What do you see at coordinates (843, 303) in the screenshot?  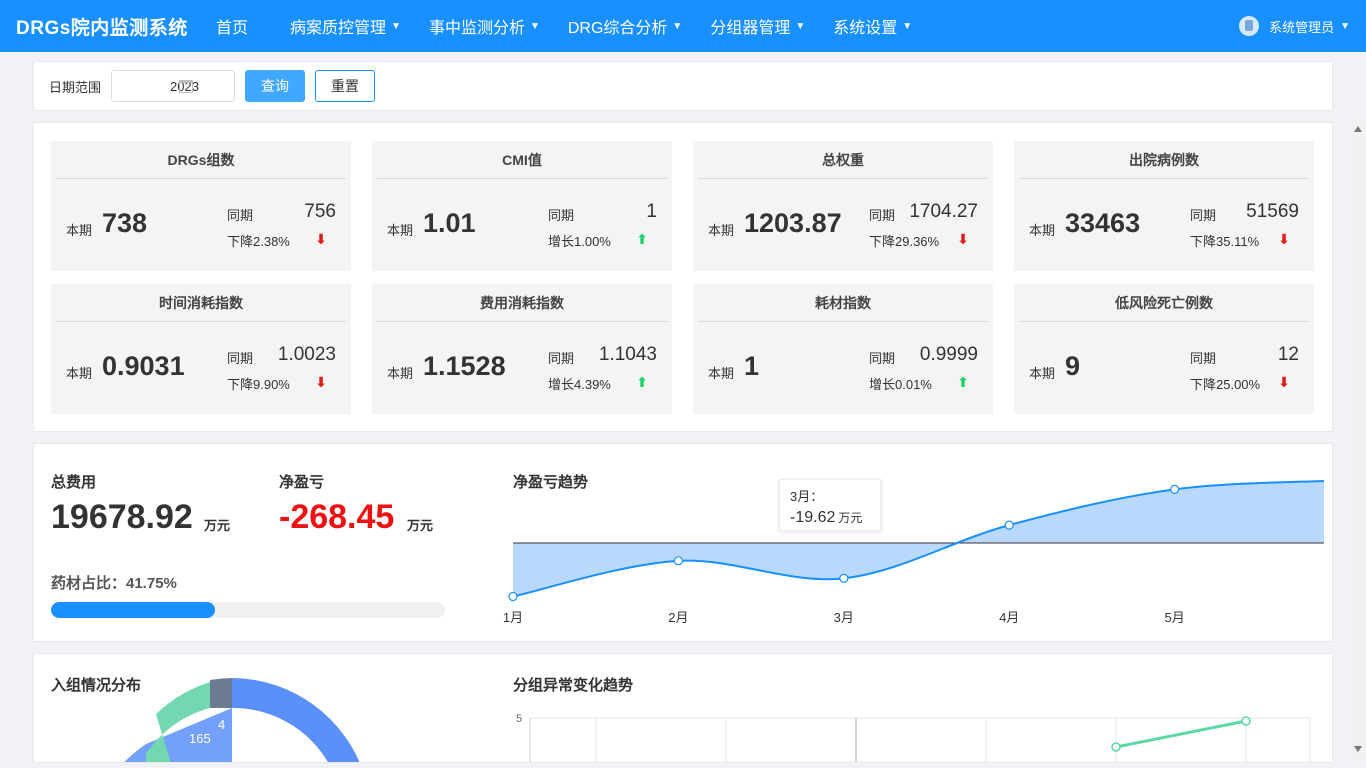 I see `stat-card-title: 耗材指数` at bounding box center [843, 303].